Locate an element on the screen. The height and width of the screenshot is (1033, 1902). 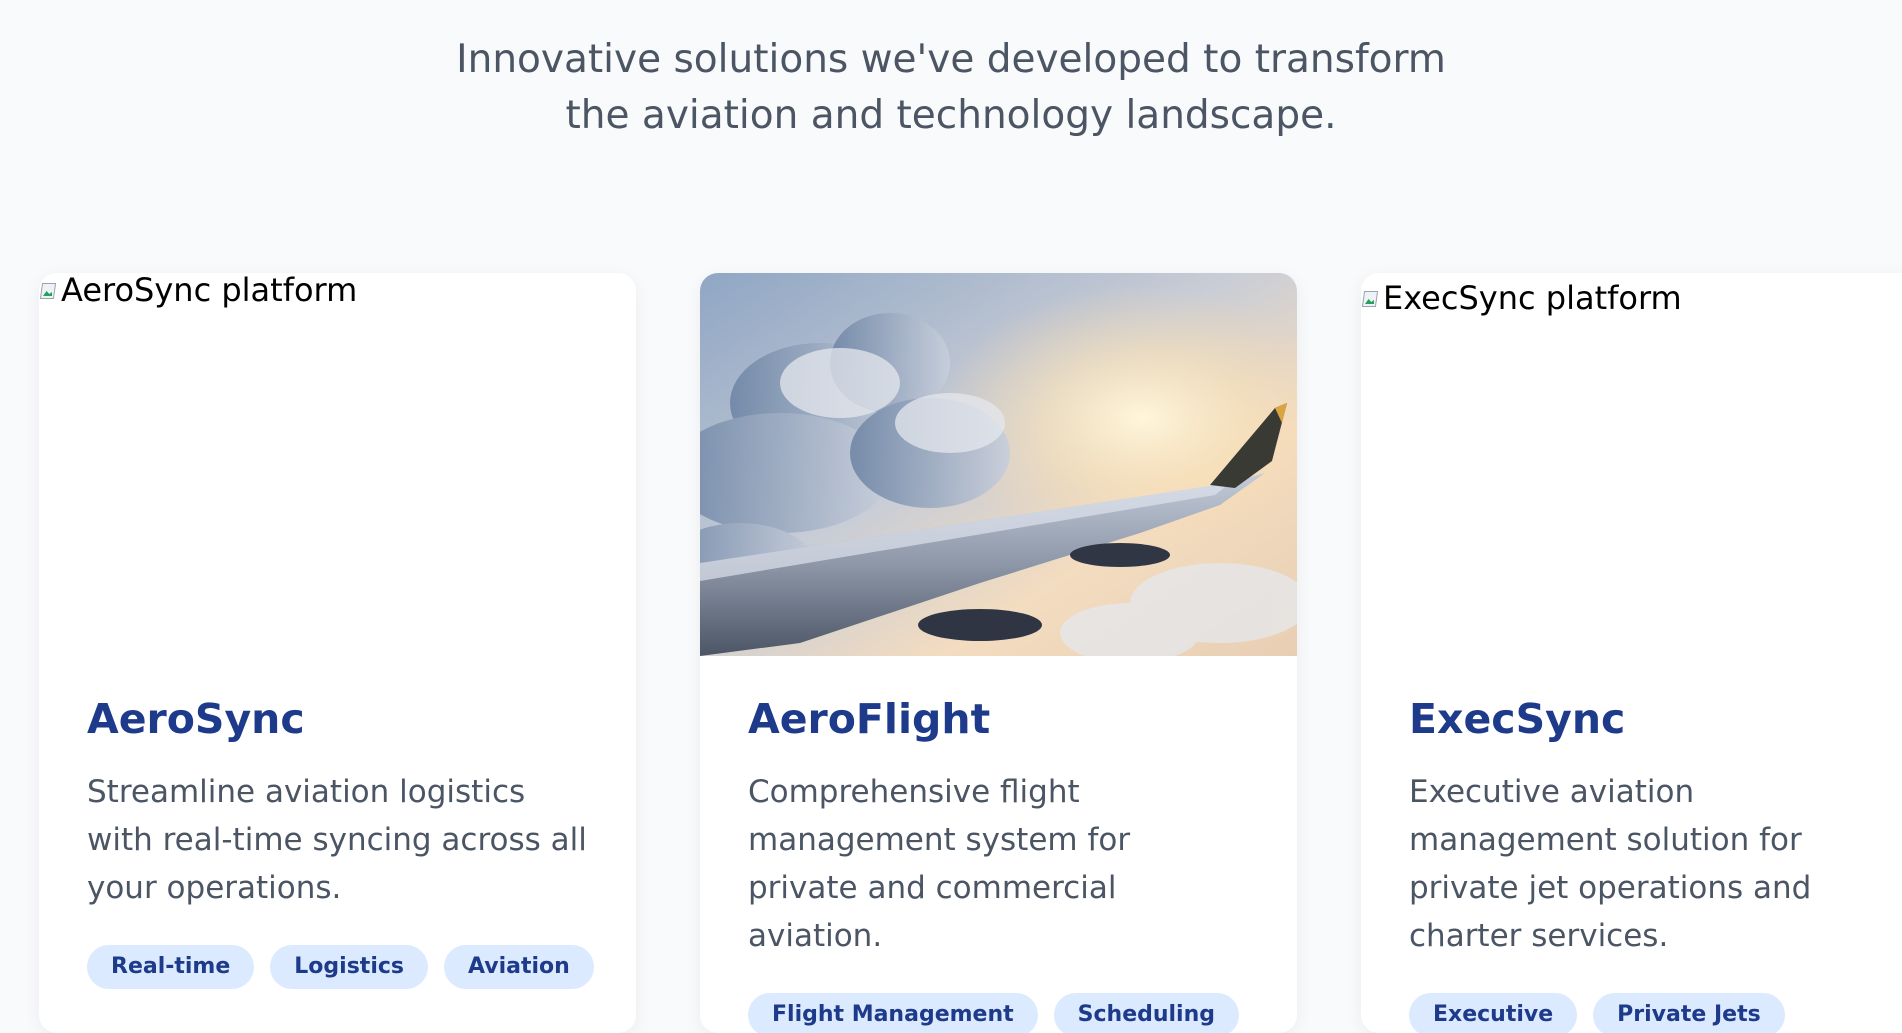
tag-list: Executive Private Jets is located at coordinates (1655, 1013).